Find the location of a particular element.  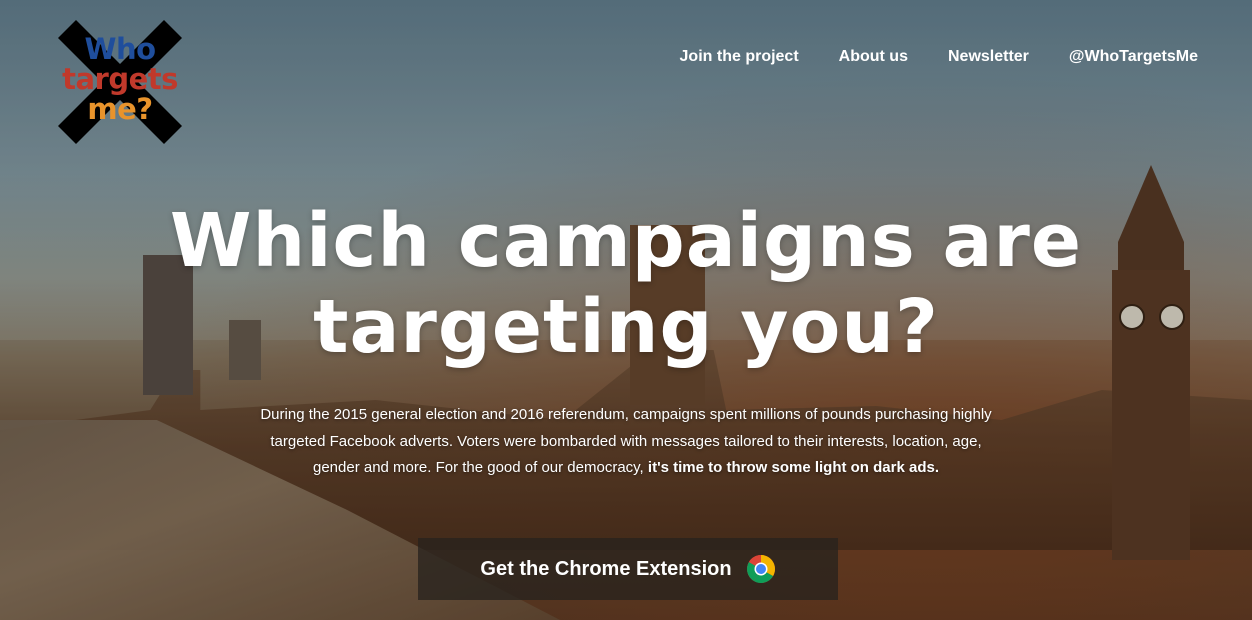

chrome-icon is located at coordinates (760, 569).